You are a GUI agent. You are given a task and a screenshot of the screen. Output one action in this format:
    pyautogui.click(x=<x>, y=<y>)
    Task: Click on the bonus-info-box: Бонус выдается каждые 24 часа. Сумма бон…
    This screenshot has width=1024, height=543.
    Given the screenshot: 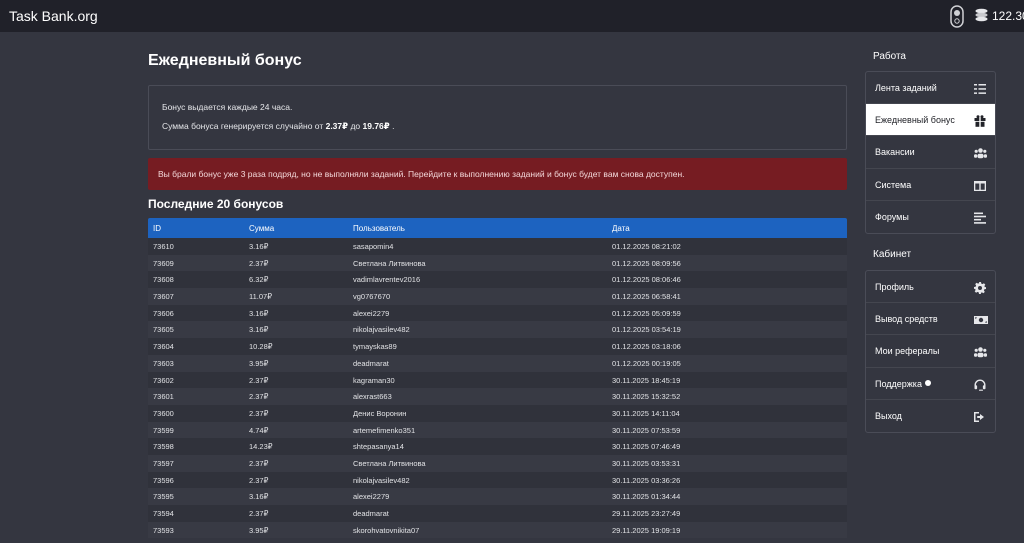 What is the action you would take?
    pyautogui.click(x=497, y=117)
    